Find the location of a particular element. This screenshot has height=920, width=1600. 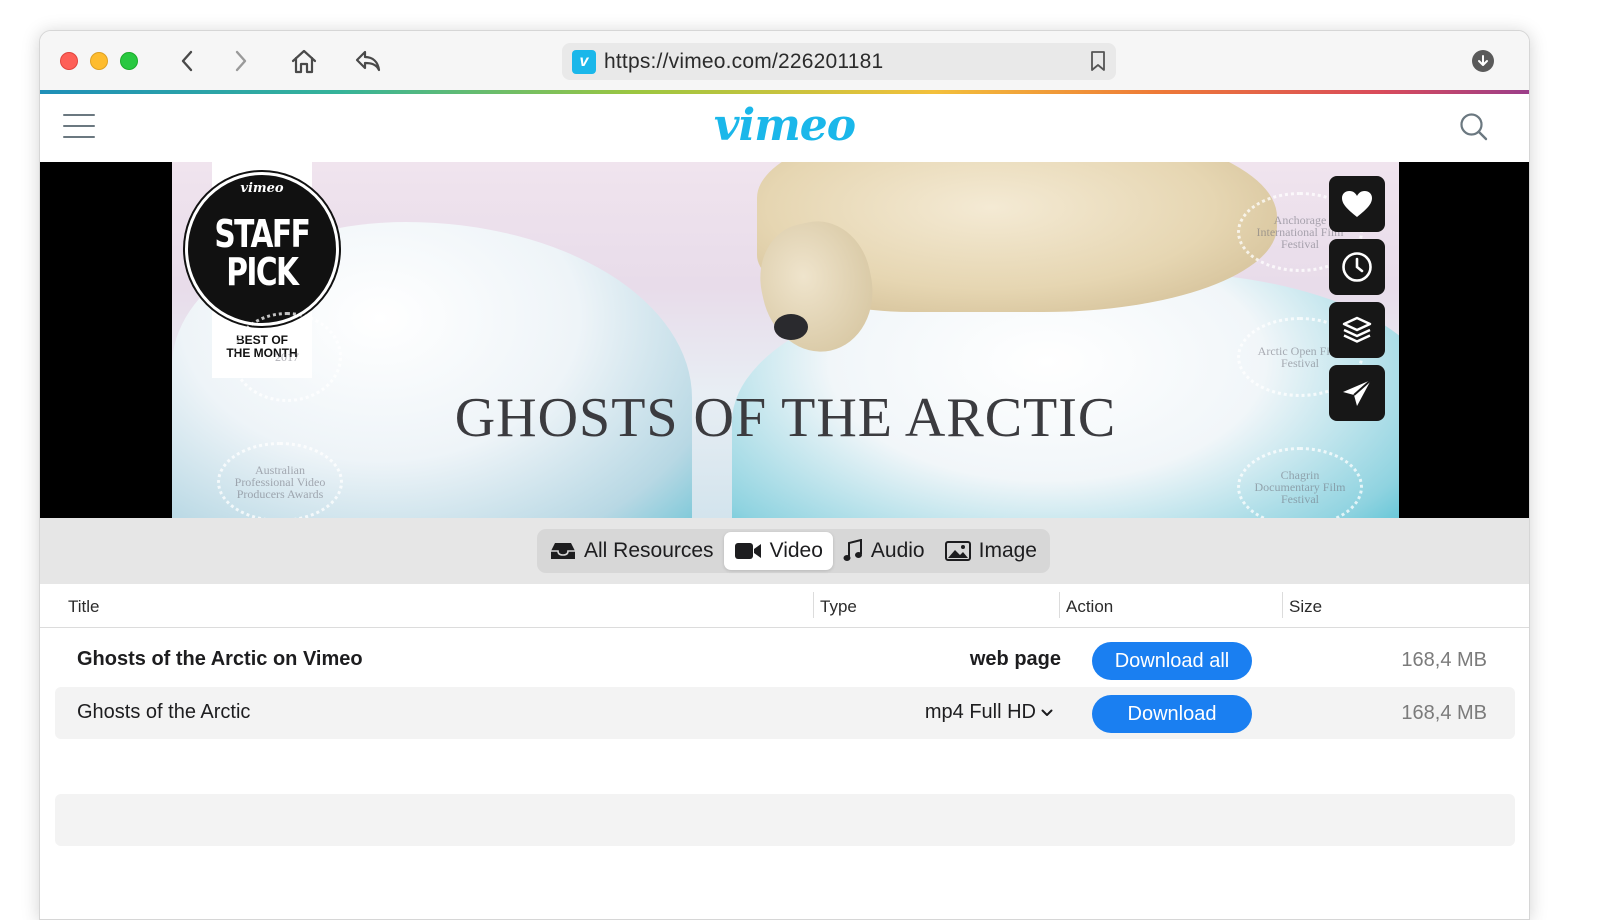

tab-video: Video is located at coordinates (778, 551).